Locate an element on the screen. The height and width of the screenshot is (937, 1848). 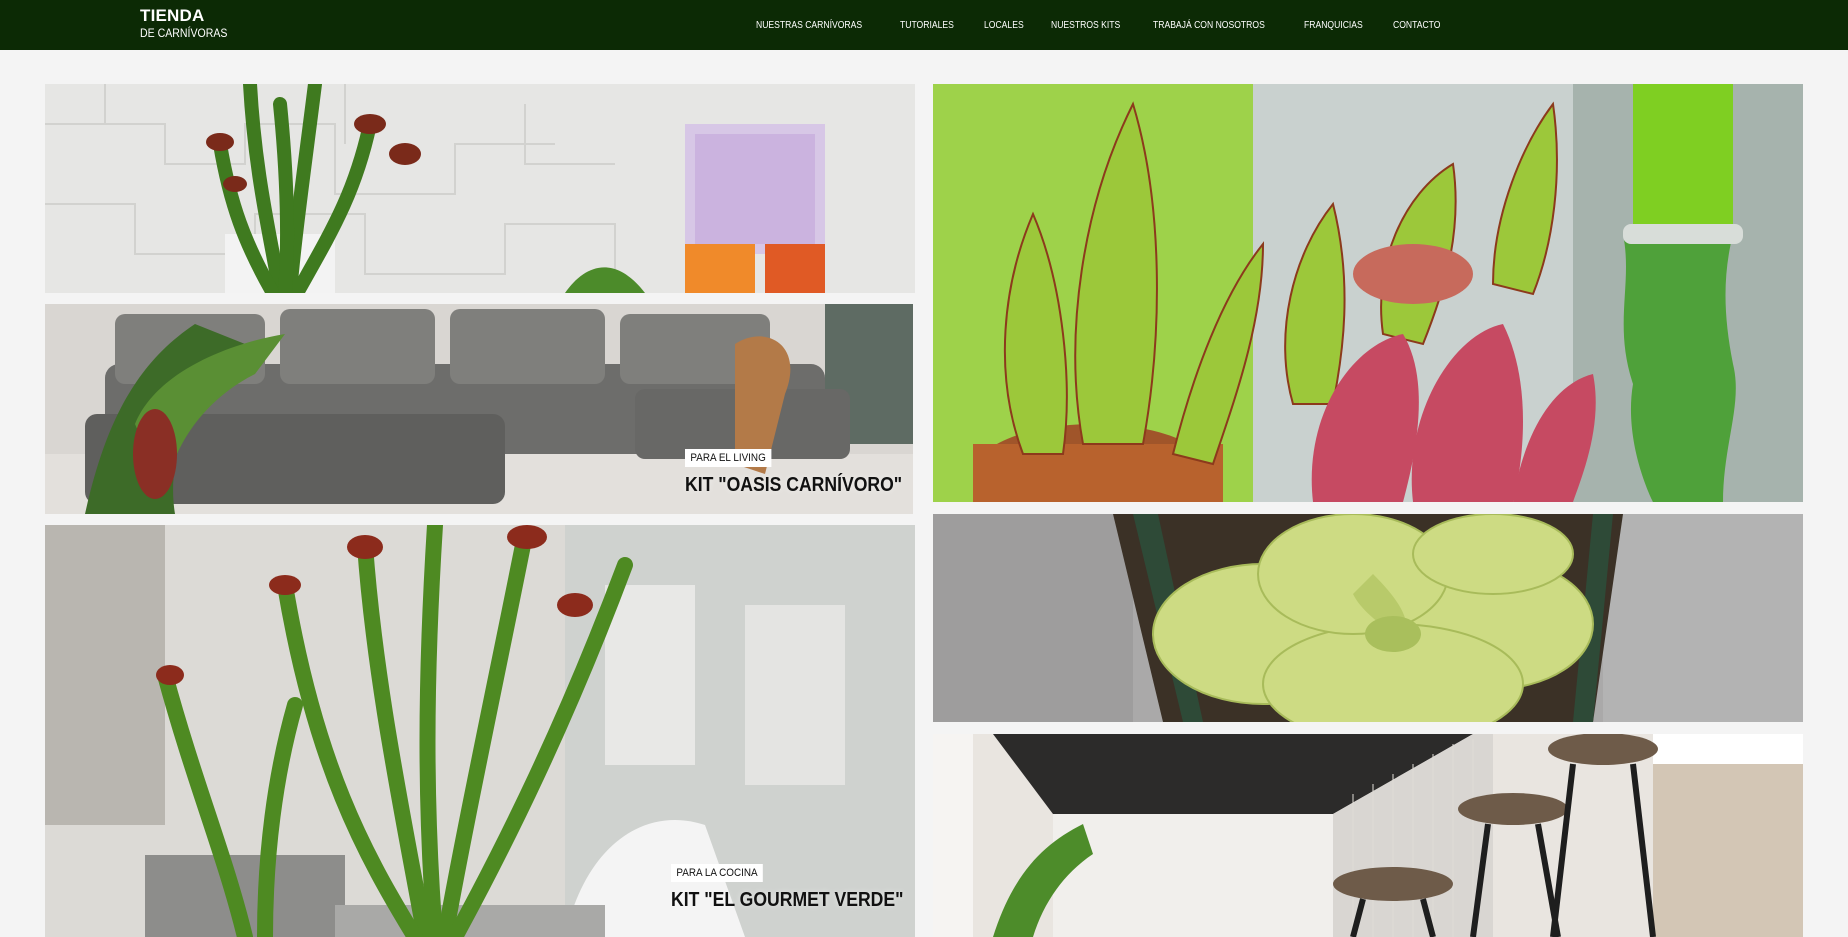
card-butterwort is located at coordinates (1368, 618).